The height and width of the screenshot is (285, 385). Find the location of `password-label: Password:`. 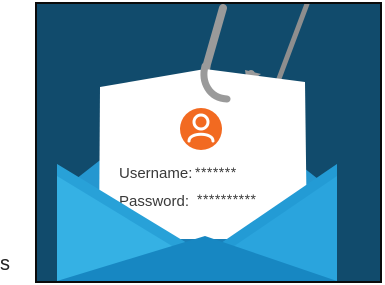

password-label: Password: is located at coordinates (154, 201).